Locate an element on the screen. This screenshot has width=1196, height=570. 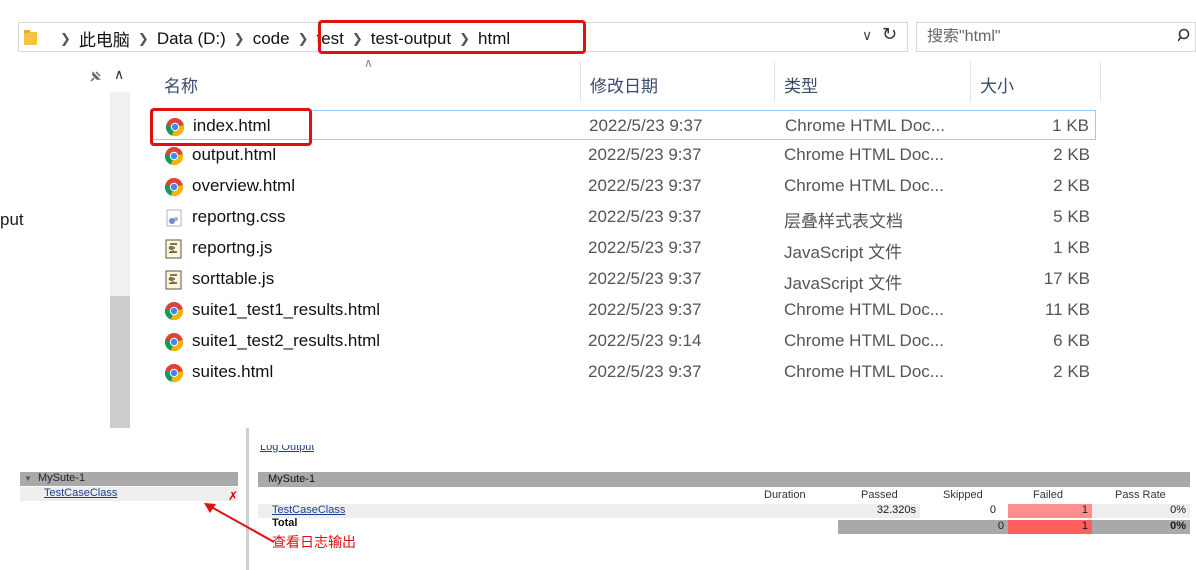
file-name: reportng.css is located at coordinates (239, 217).